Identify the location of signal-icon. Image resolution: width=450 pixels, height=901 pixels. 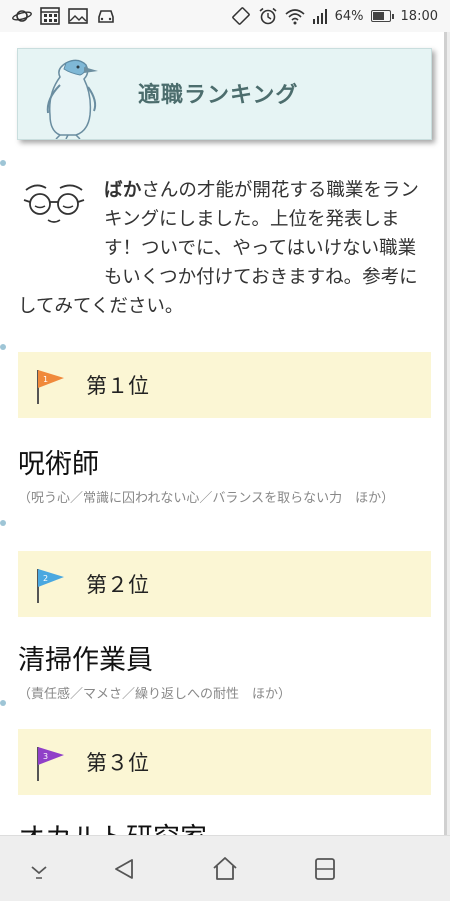
(320, 16).